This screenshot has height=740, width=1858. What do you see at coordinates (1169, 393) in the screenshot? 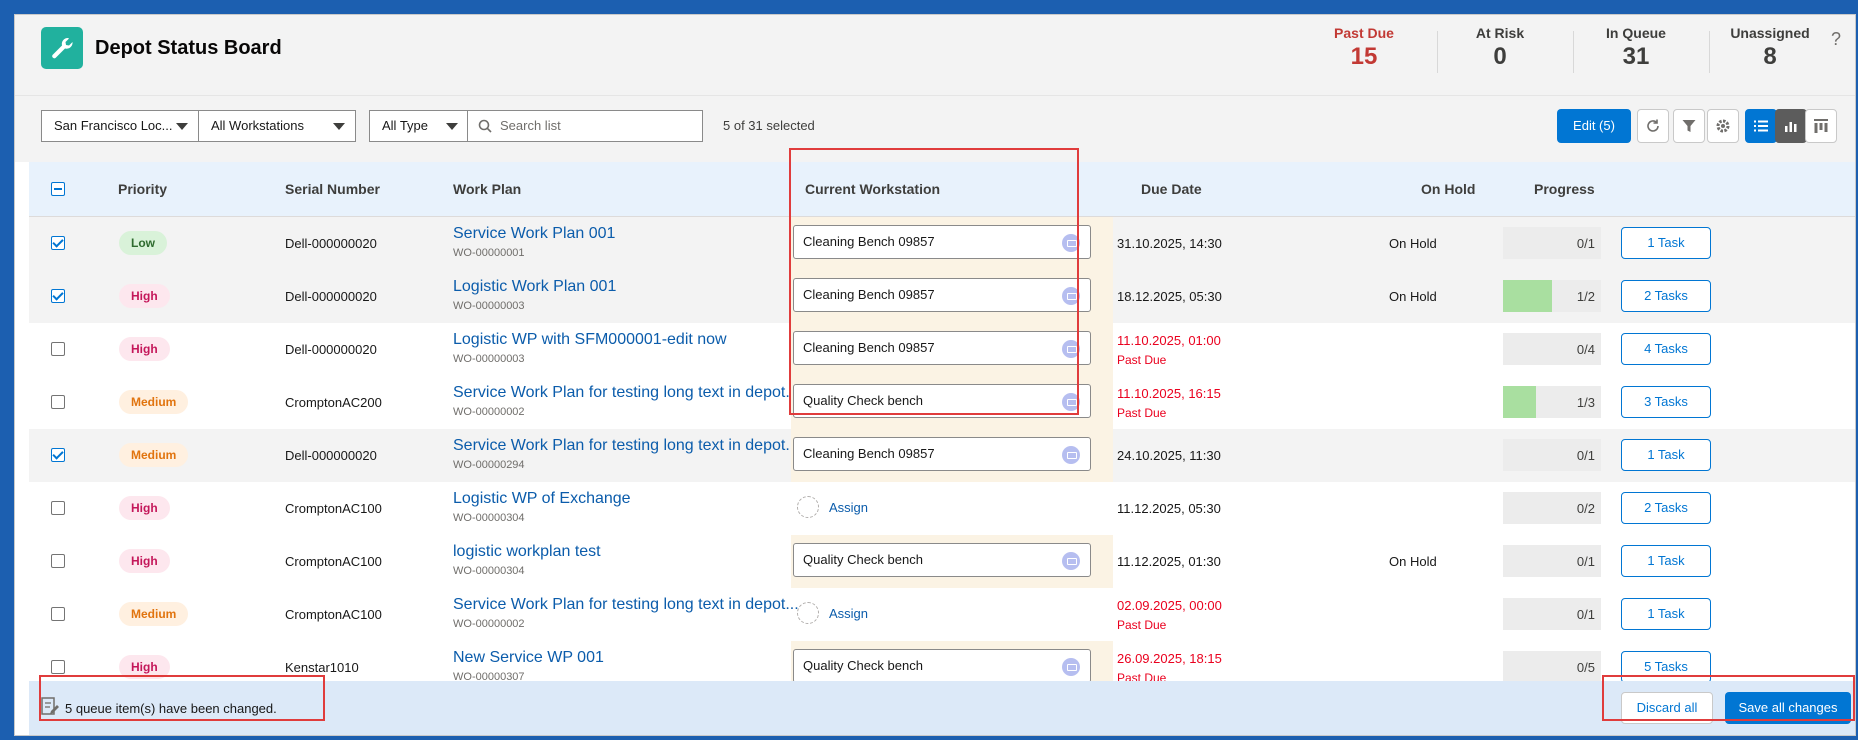
I see `due-date: 11.10.2025, 16:15` at bounding box center [1169, 393].